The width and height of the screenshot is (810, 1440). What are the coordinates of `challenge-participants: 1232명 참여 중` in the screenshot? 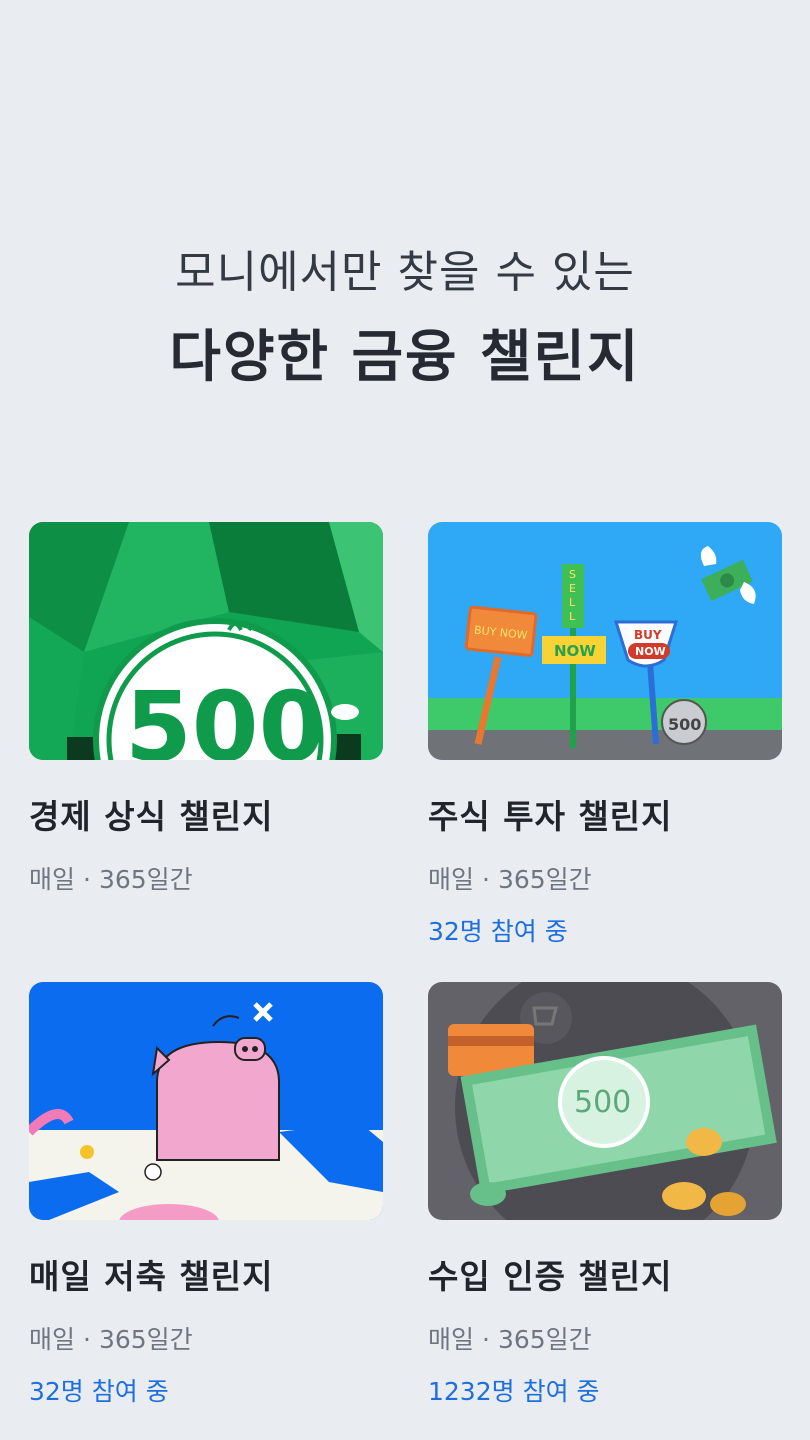 It's located at (514, 1391).